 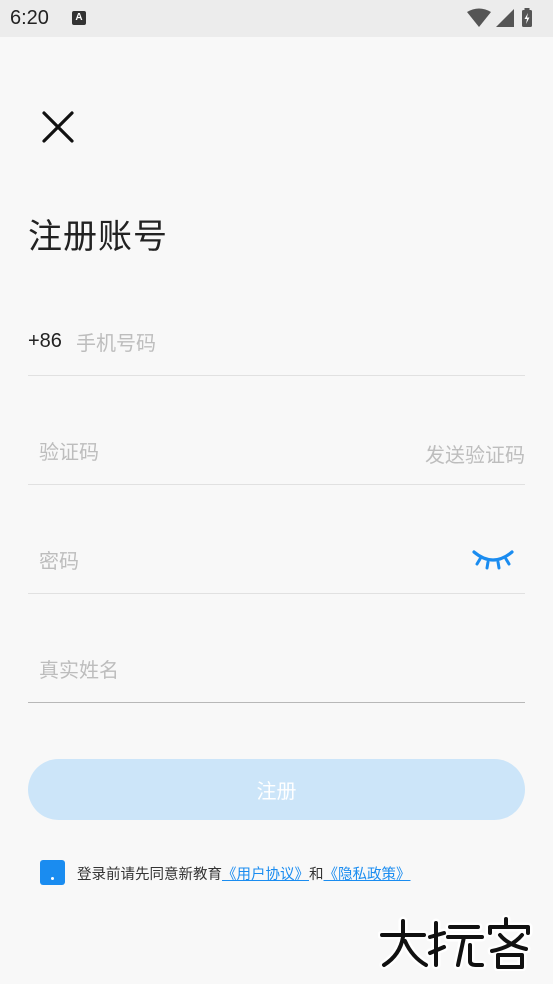 I want to click on notification-a-icon: A, so click(x=79, y=18).